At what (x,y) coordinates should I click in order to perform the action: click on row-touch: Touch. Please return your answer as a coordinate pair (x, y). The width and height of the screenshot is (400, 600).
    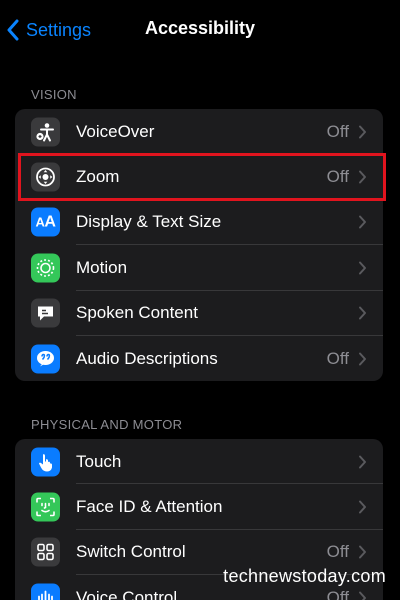
    Looking at the image, I should click on (199, 462).